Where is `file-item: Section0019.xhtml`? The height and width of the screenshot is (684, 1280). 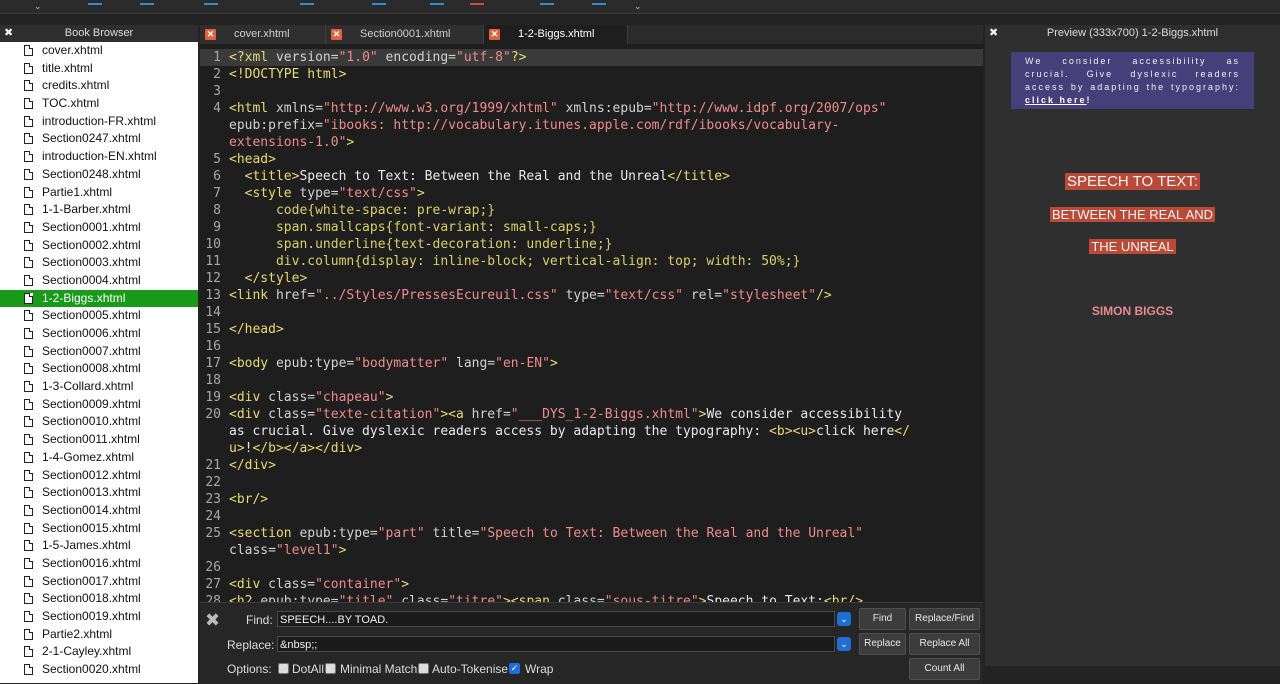 file-item: Section0019.xhtml is located at coordinates (99, 617).